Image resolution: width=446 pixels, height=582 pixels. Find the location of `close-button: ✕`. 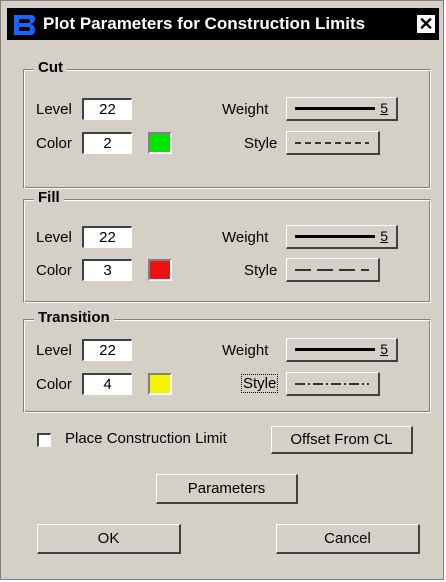

close-button: ✕ is located at coordinates (426, 24).